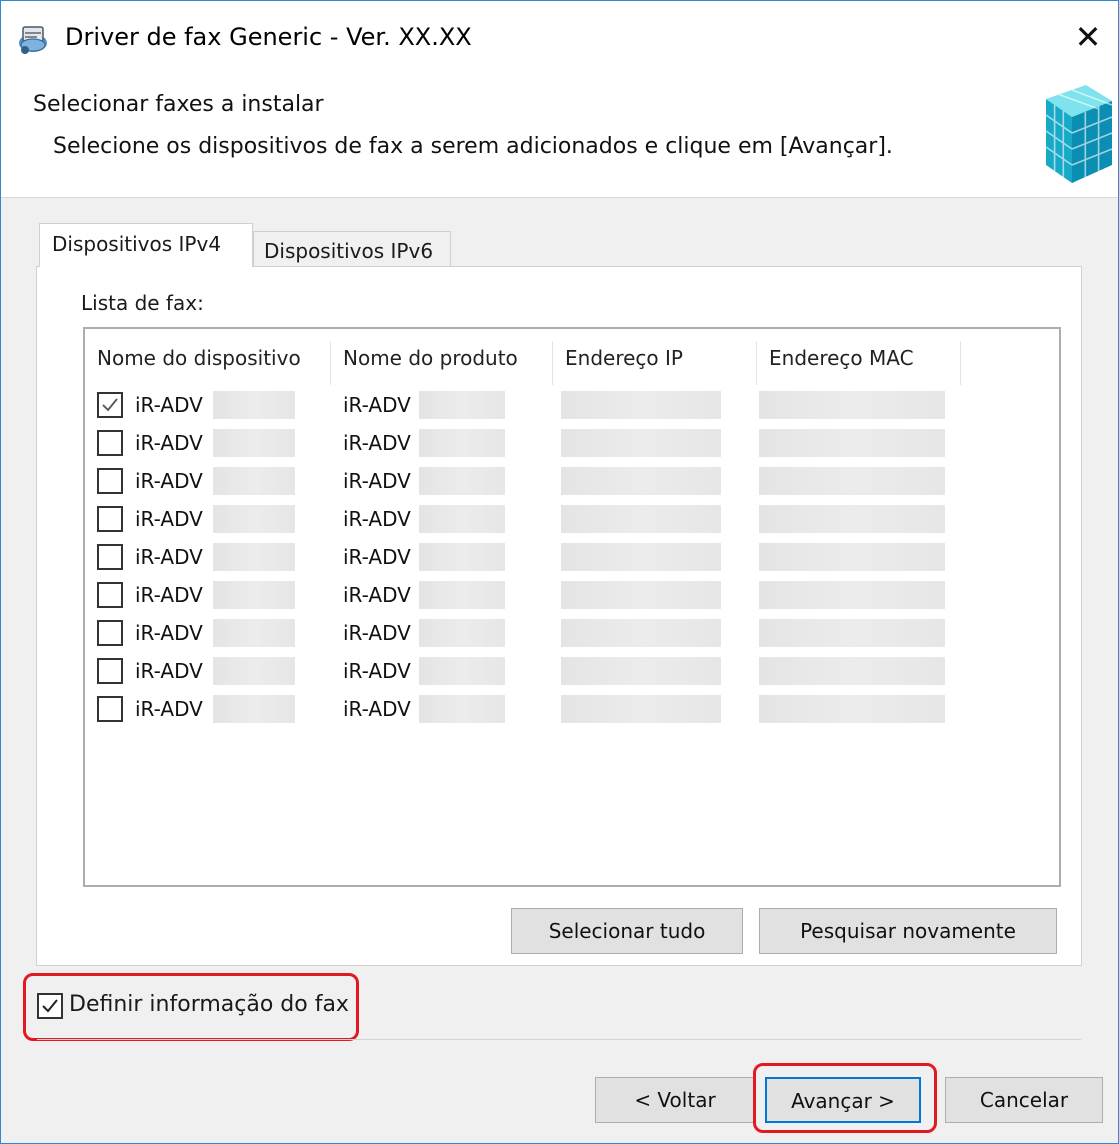 Image resolution: width=1119 pixels, height=1144 pixels. I want to click on next-button: Avançar >, so click(843, 1100).